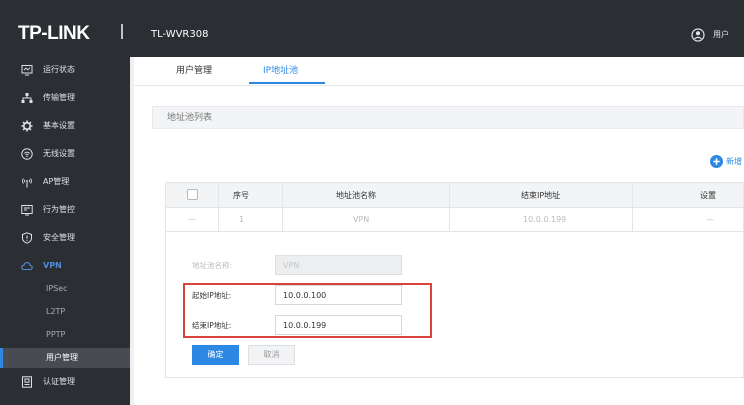 The image size is (744, 405). I want to click on sidebar-item-label: 基本设置, so click(59, 125).